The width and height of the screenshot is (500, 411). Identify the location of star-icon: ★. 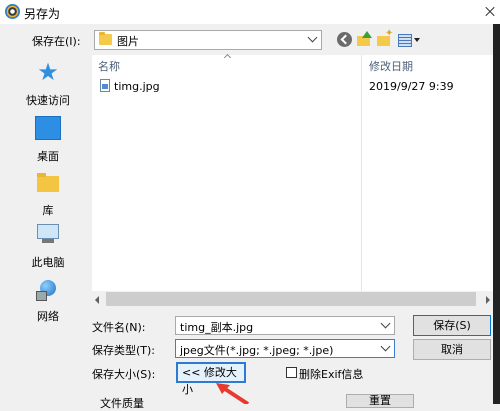
(48, 72).